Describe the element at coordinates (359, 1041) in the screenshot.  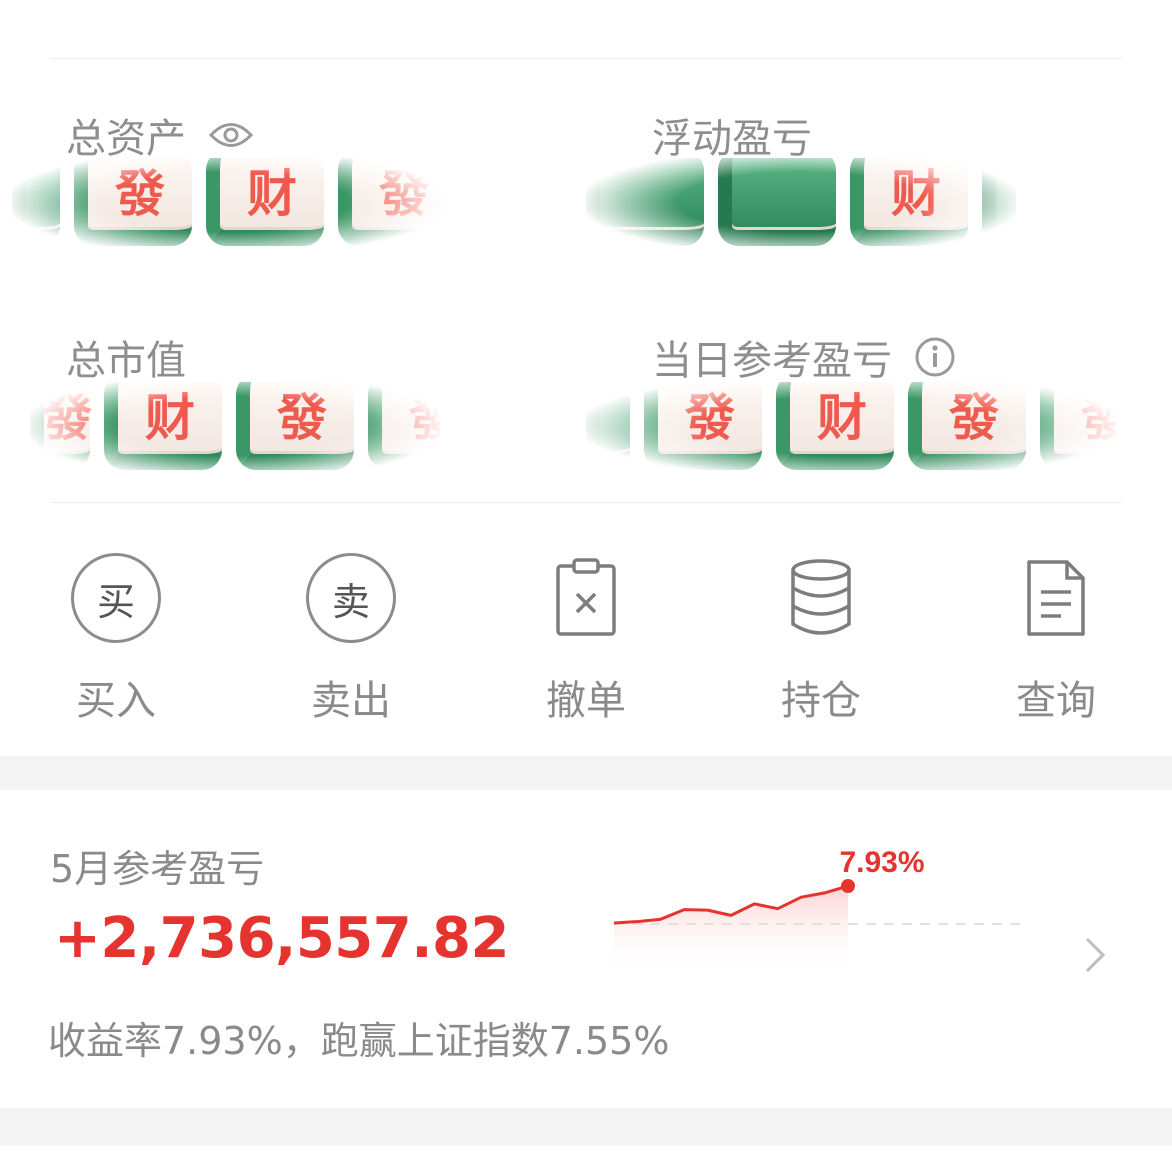
I see `monthly-return-description: 收益率7.93%，跑赢上证指数7.55%` at that location.